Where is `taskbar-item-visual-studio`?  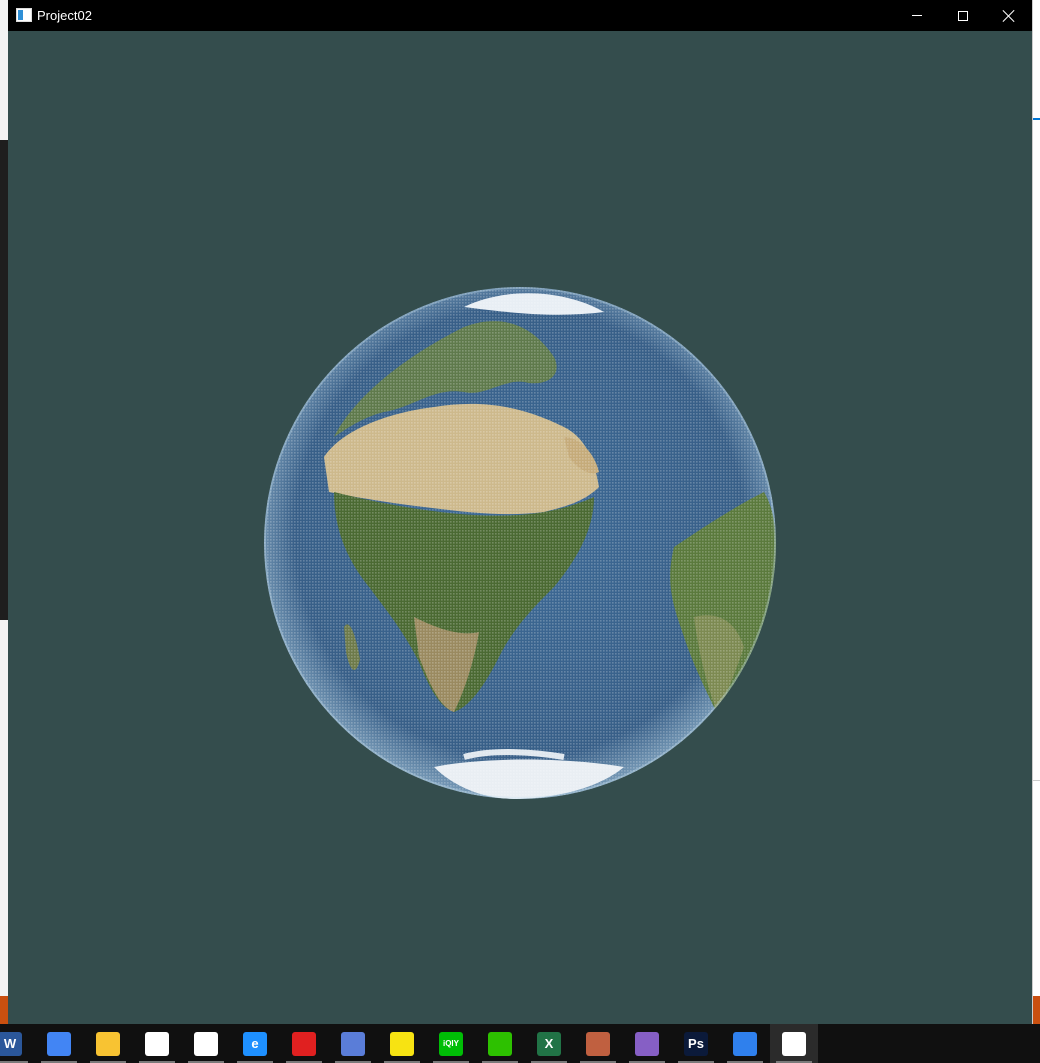 taskbar-item-visual-studio is located at coordinates (647, 1043).